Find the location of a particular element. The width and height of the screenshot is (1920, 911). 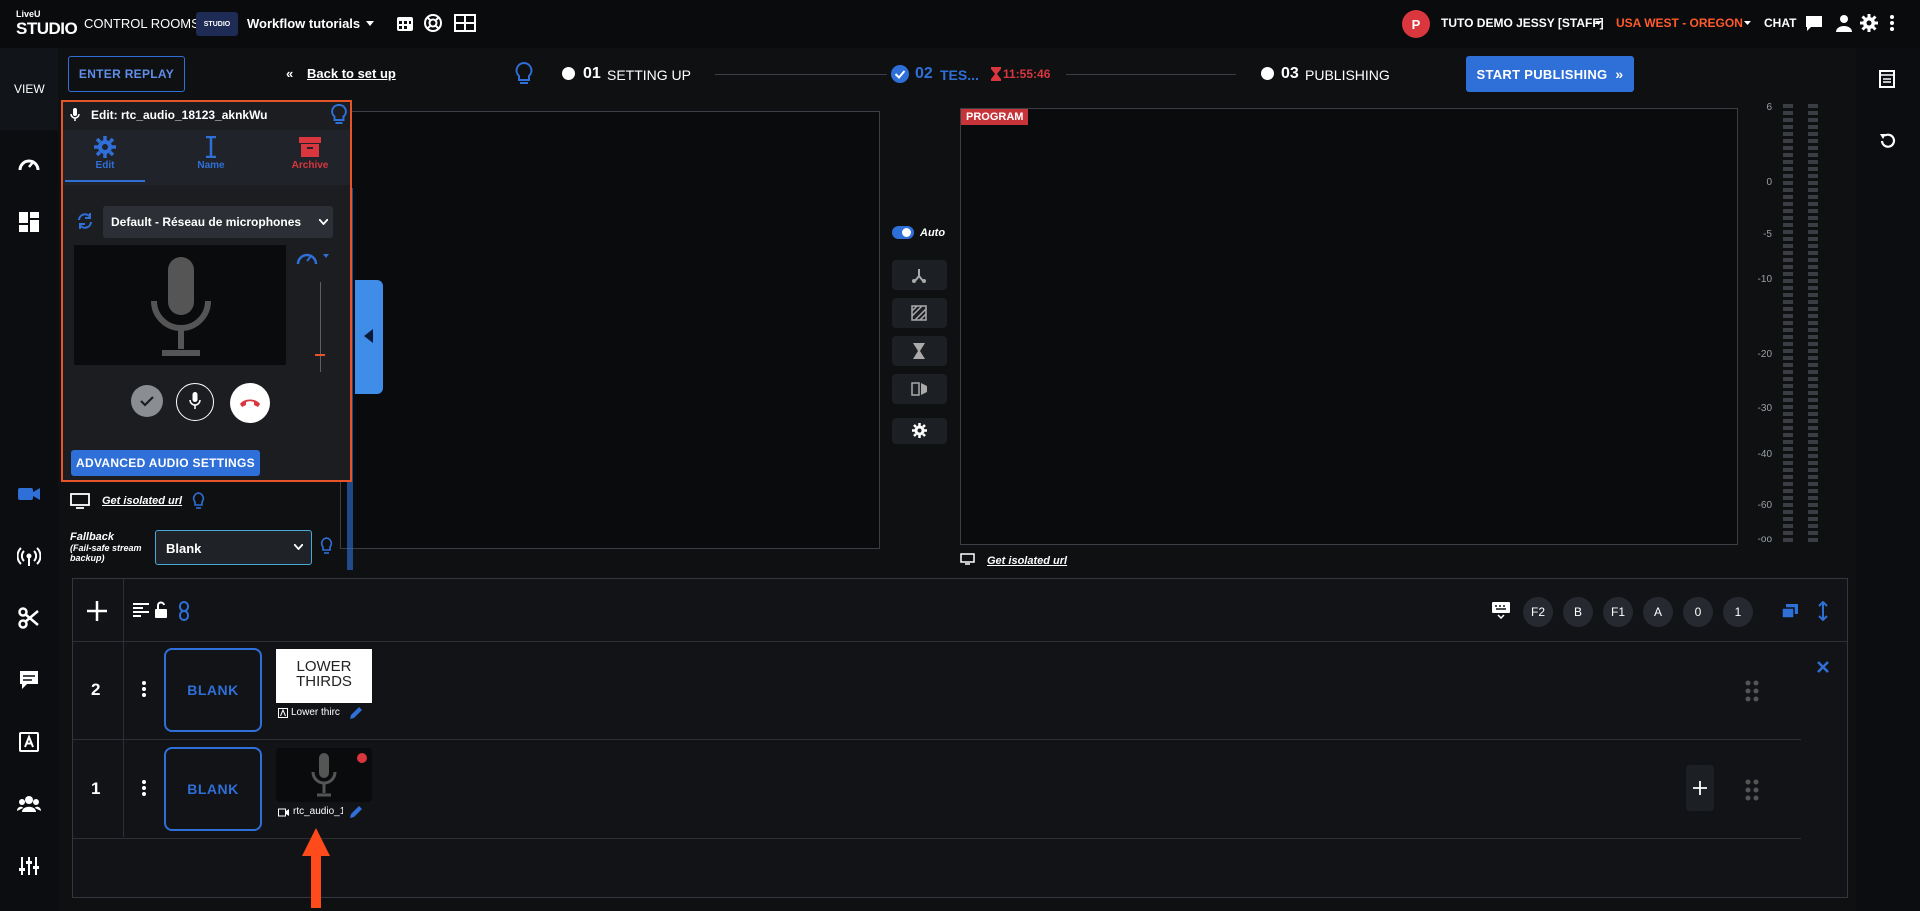

shortcut-key-f2: F2 is located at coordinates (1538, 612).